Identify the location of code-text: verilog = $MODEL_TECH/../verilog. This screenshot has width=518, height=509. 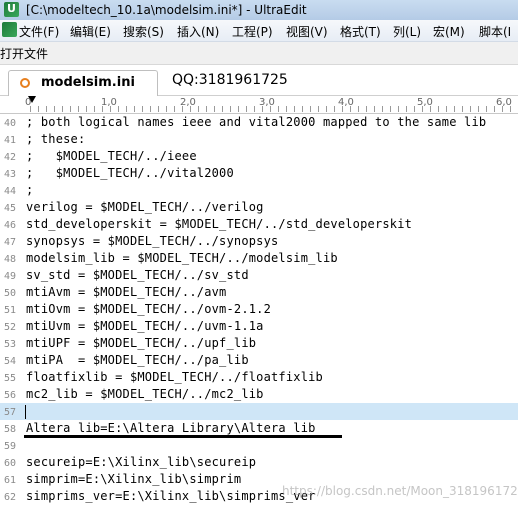
(145, 207).